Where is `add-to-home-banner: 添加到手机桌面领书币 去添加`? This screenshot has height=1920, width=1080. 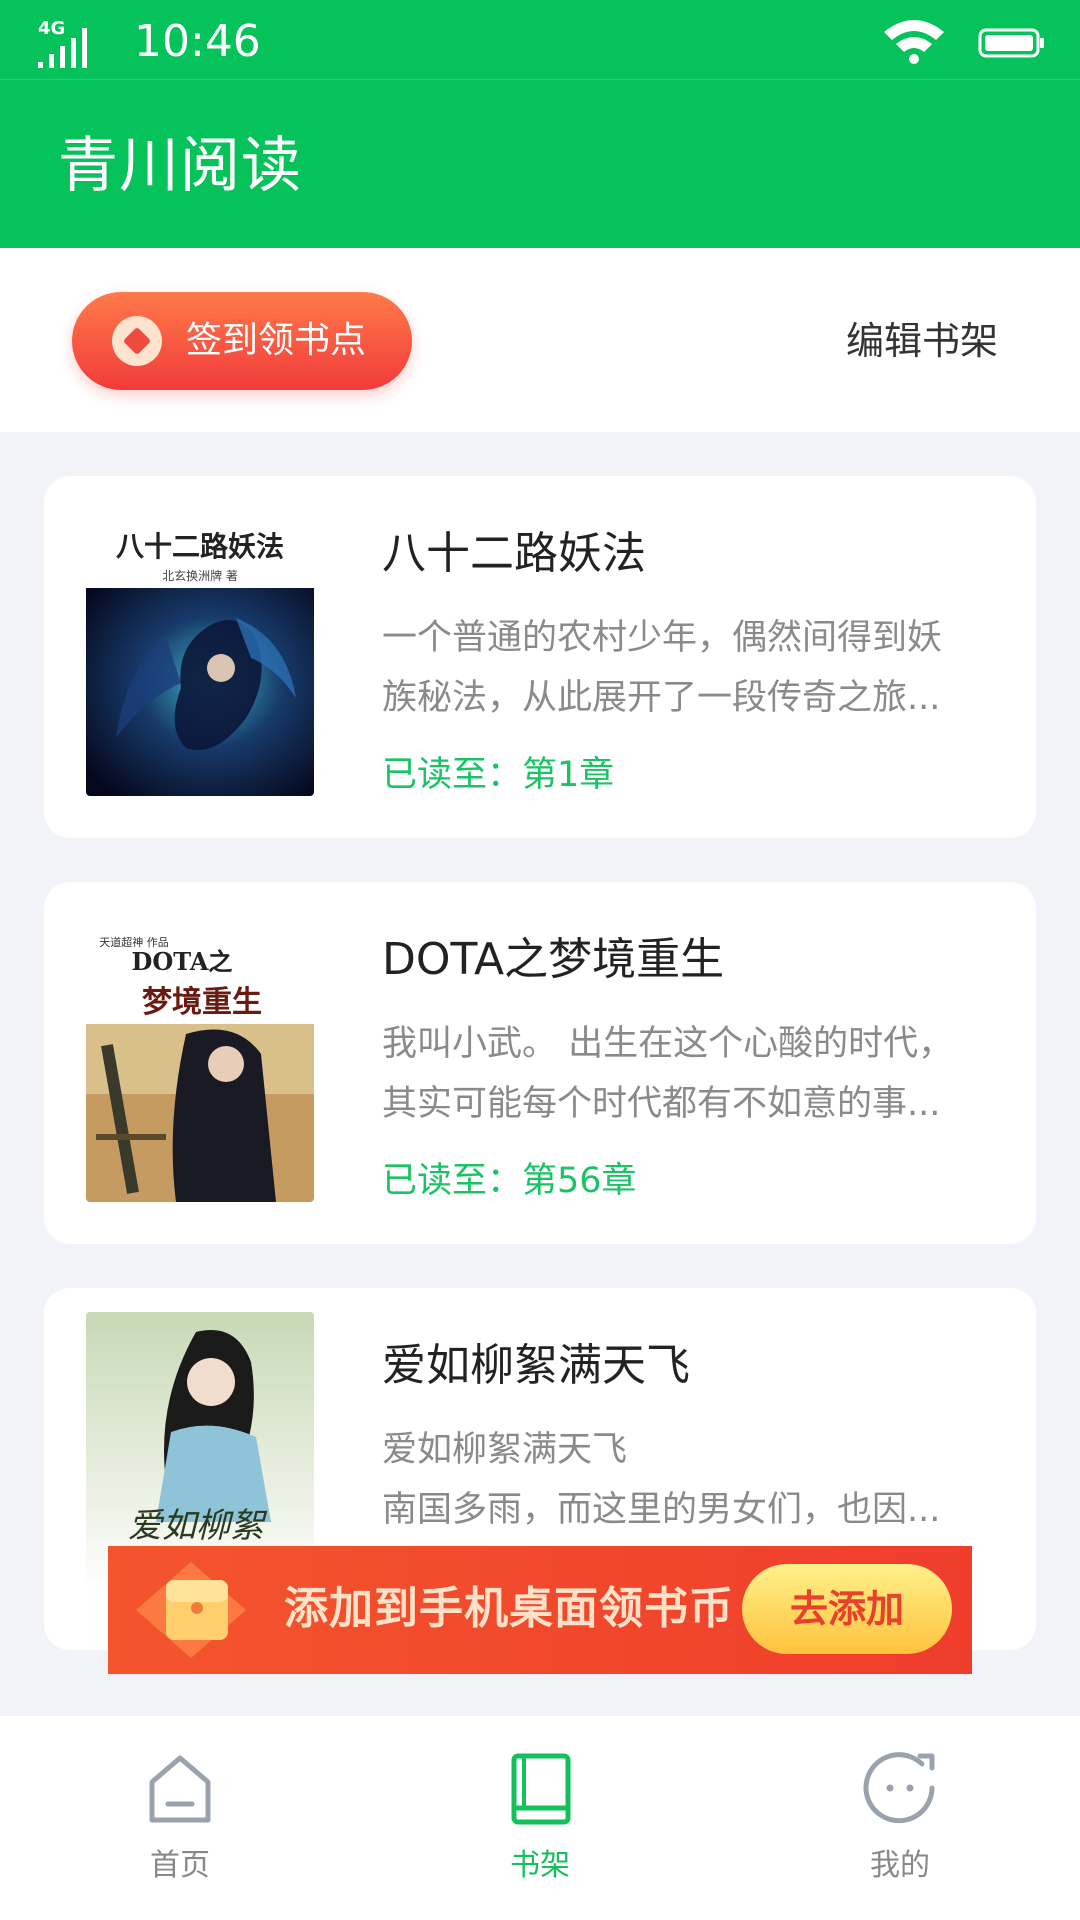
add-to-home-banner: 添加到手机桌面领书币 去添加 is located at coordinates (540, 1610).